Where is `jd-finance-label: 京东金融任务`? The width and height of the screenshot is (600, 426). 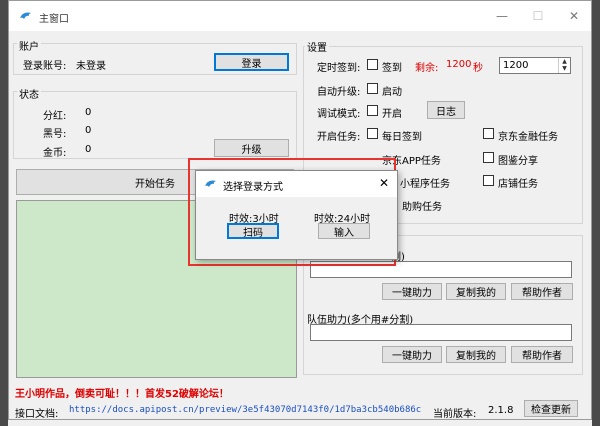
jd-finance-label: 京东金融任务 is located at coordinates (528, 137).